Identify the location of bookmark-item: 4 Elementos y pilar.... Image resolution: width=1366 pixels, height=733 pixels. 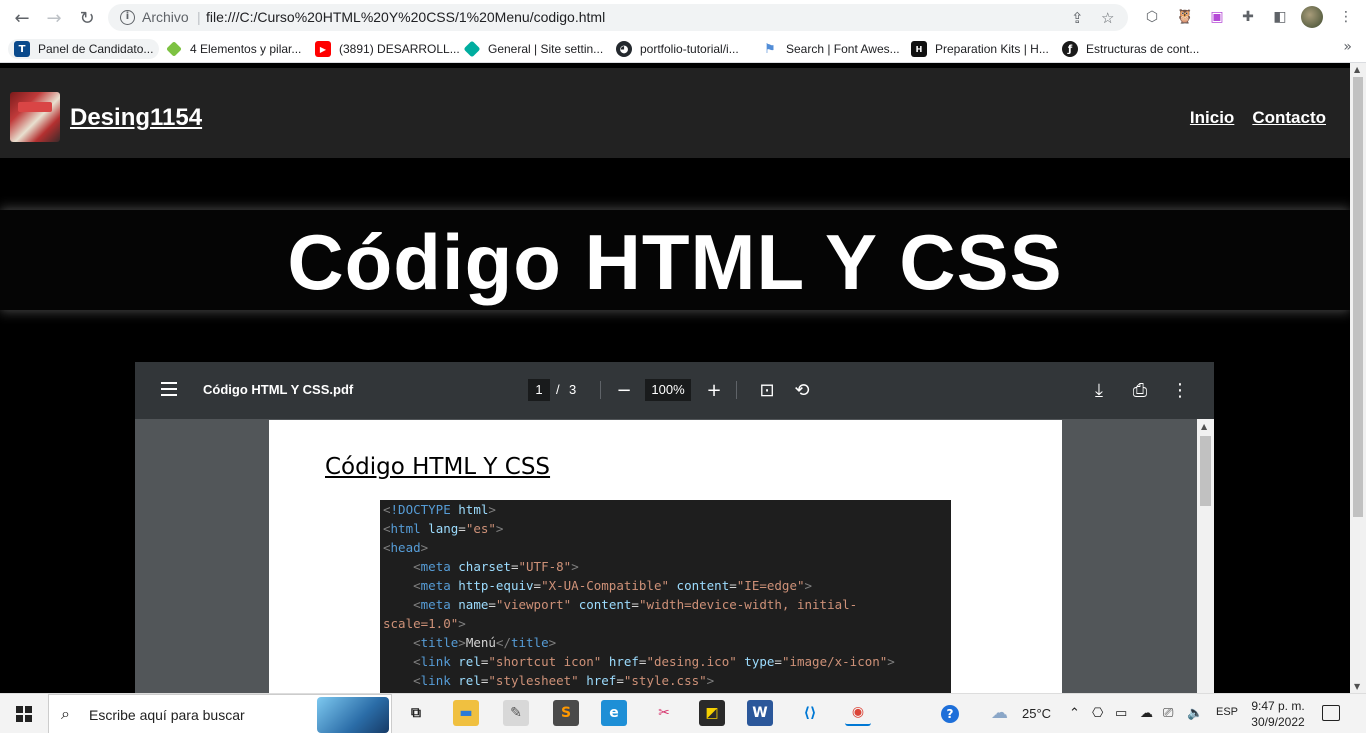
(233, 49).